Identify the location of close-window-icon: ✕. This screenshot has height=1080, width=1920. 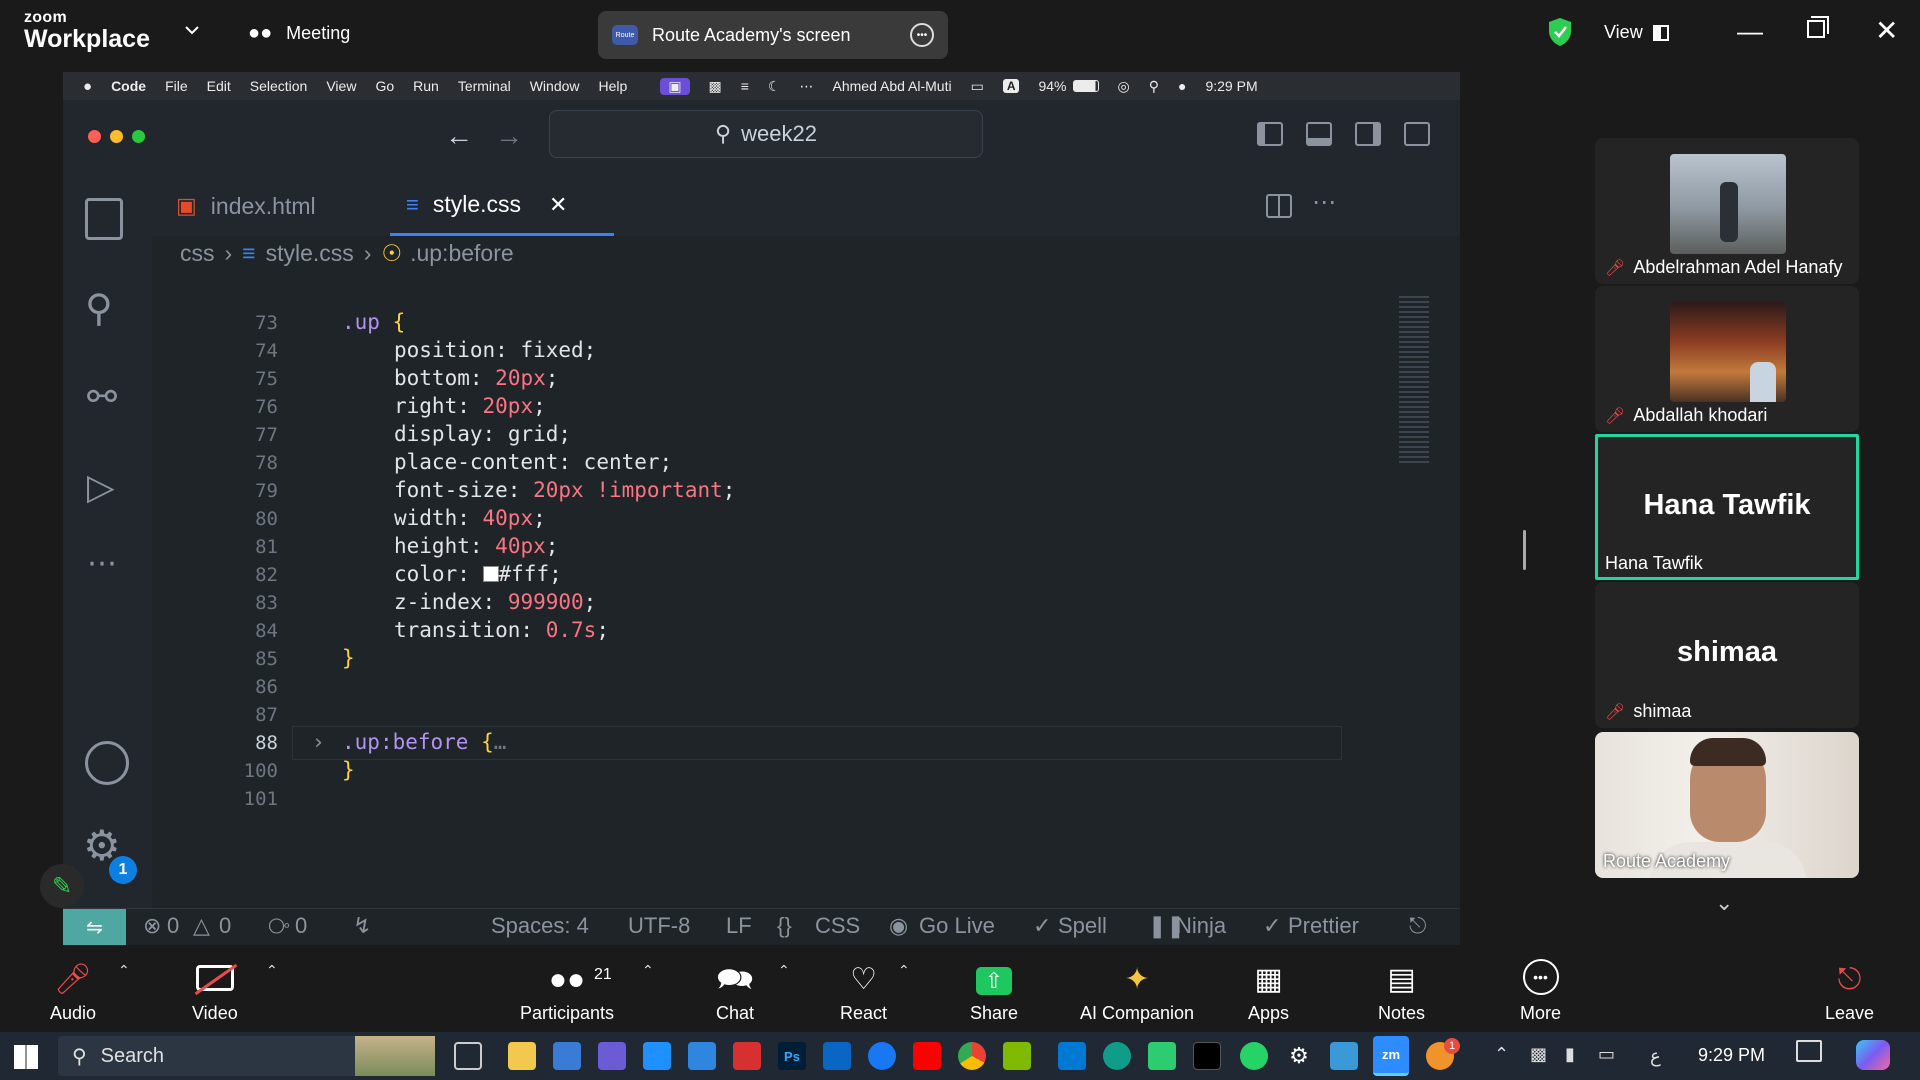
(1886, 30).